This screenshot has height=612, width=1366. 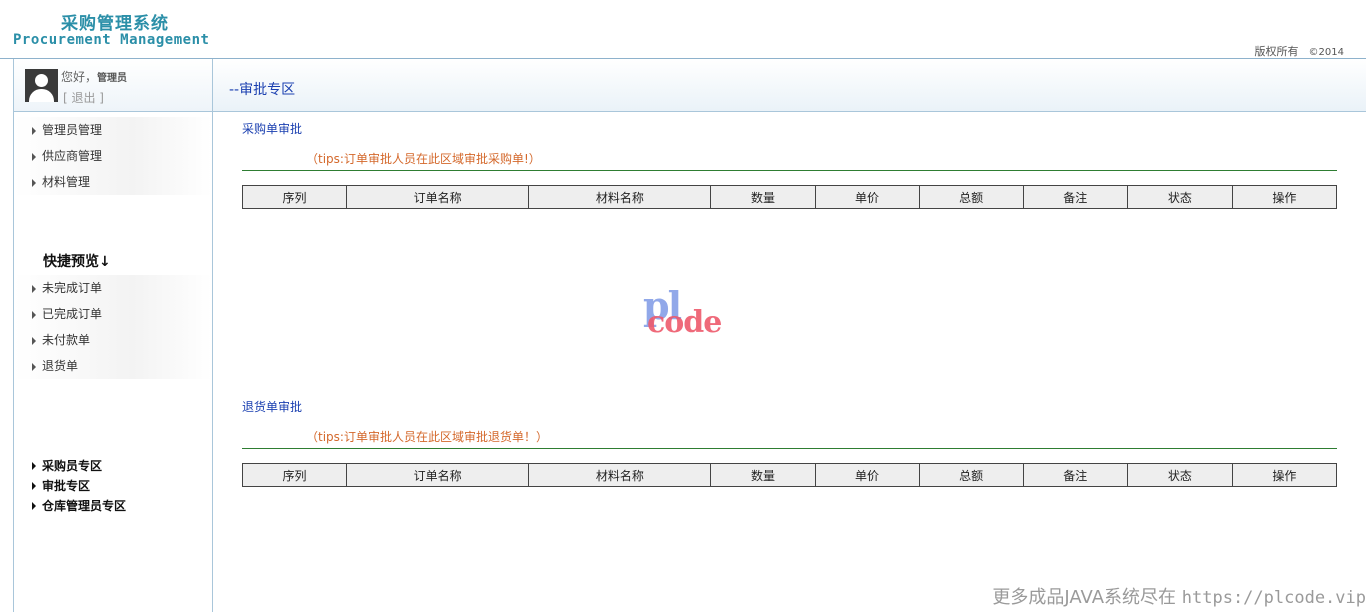 I want to click on app-title-cn: 采购管理系统, so click(x=115, y=24).